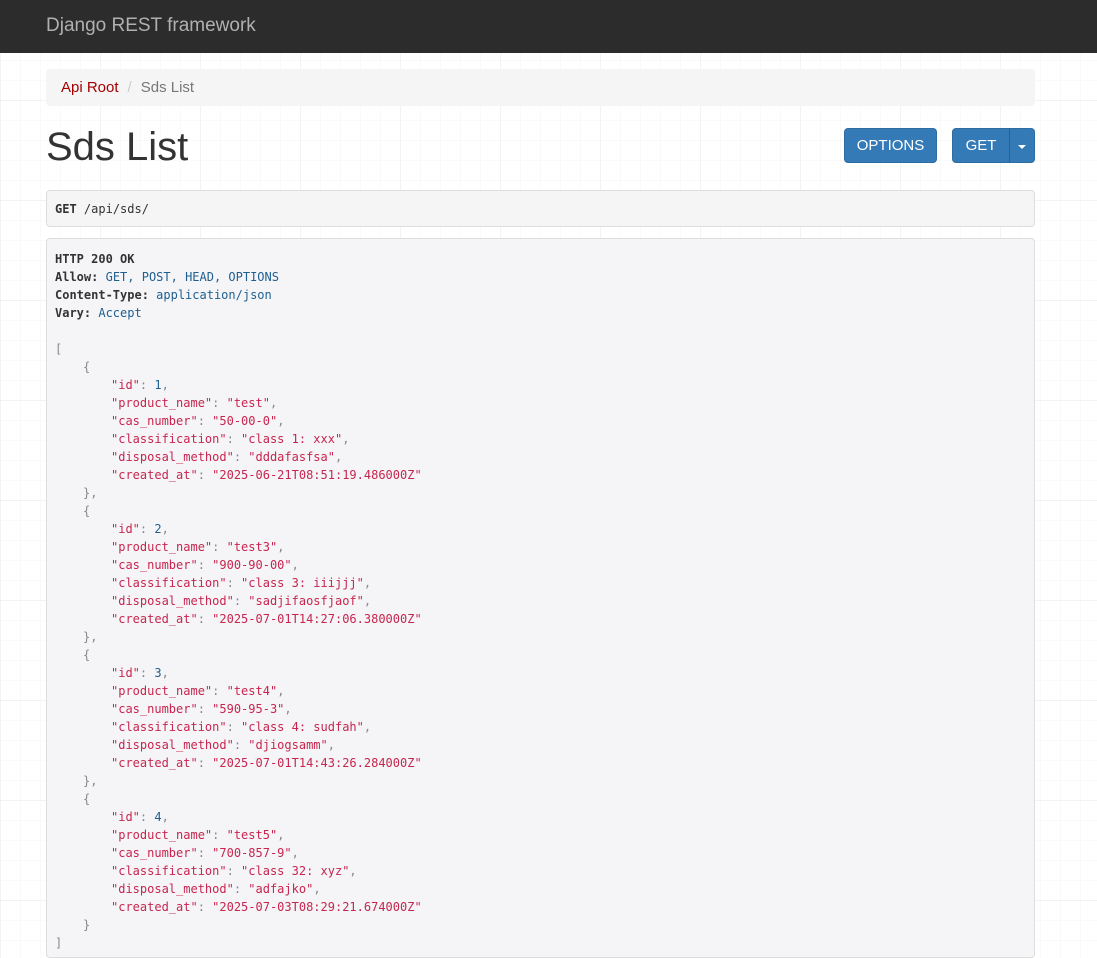  What do you see at coordinates (544, 709) in the screenshot?
I see `json-field: "cas_number": "590-95-3",` at bounding box center [544, 709].